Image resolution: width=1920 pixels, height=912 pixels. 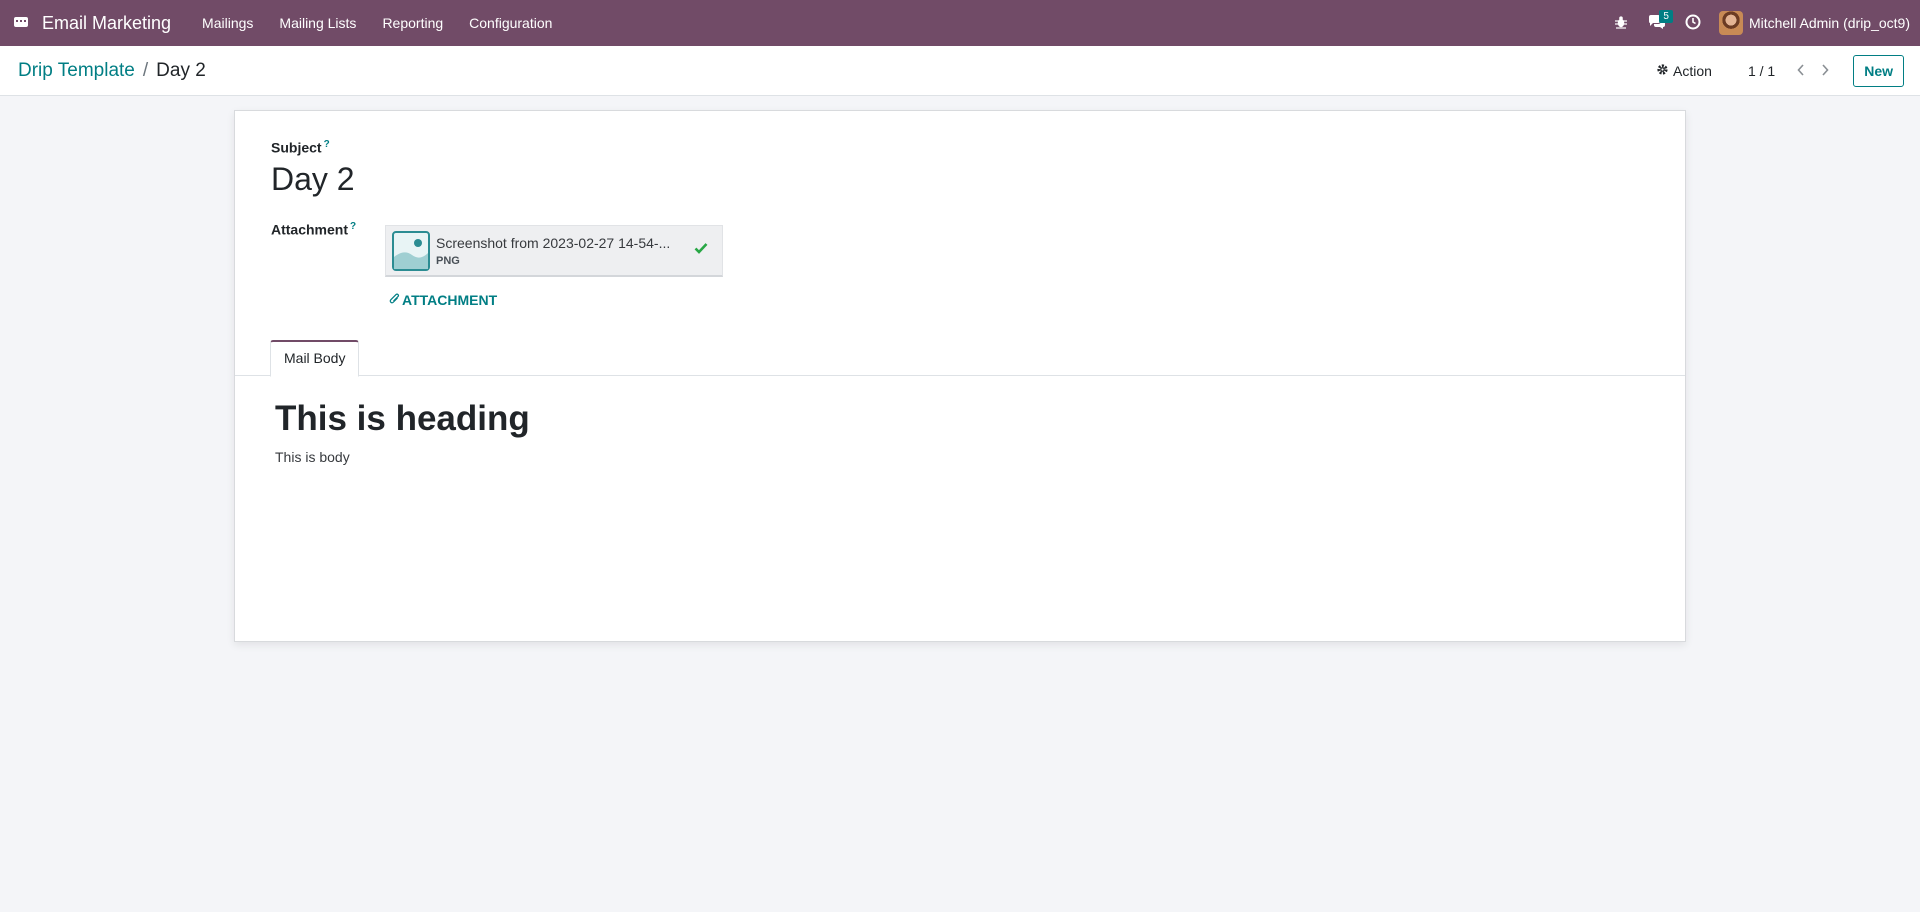 I want to click on subject-field-label: Subject?, so click(x=300, y=147).